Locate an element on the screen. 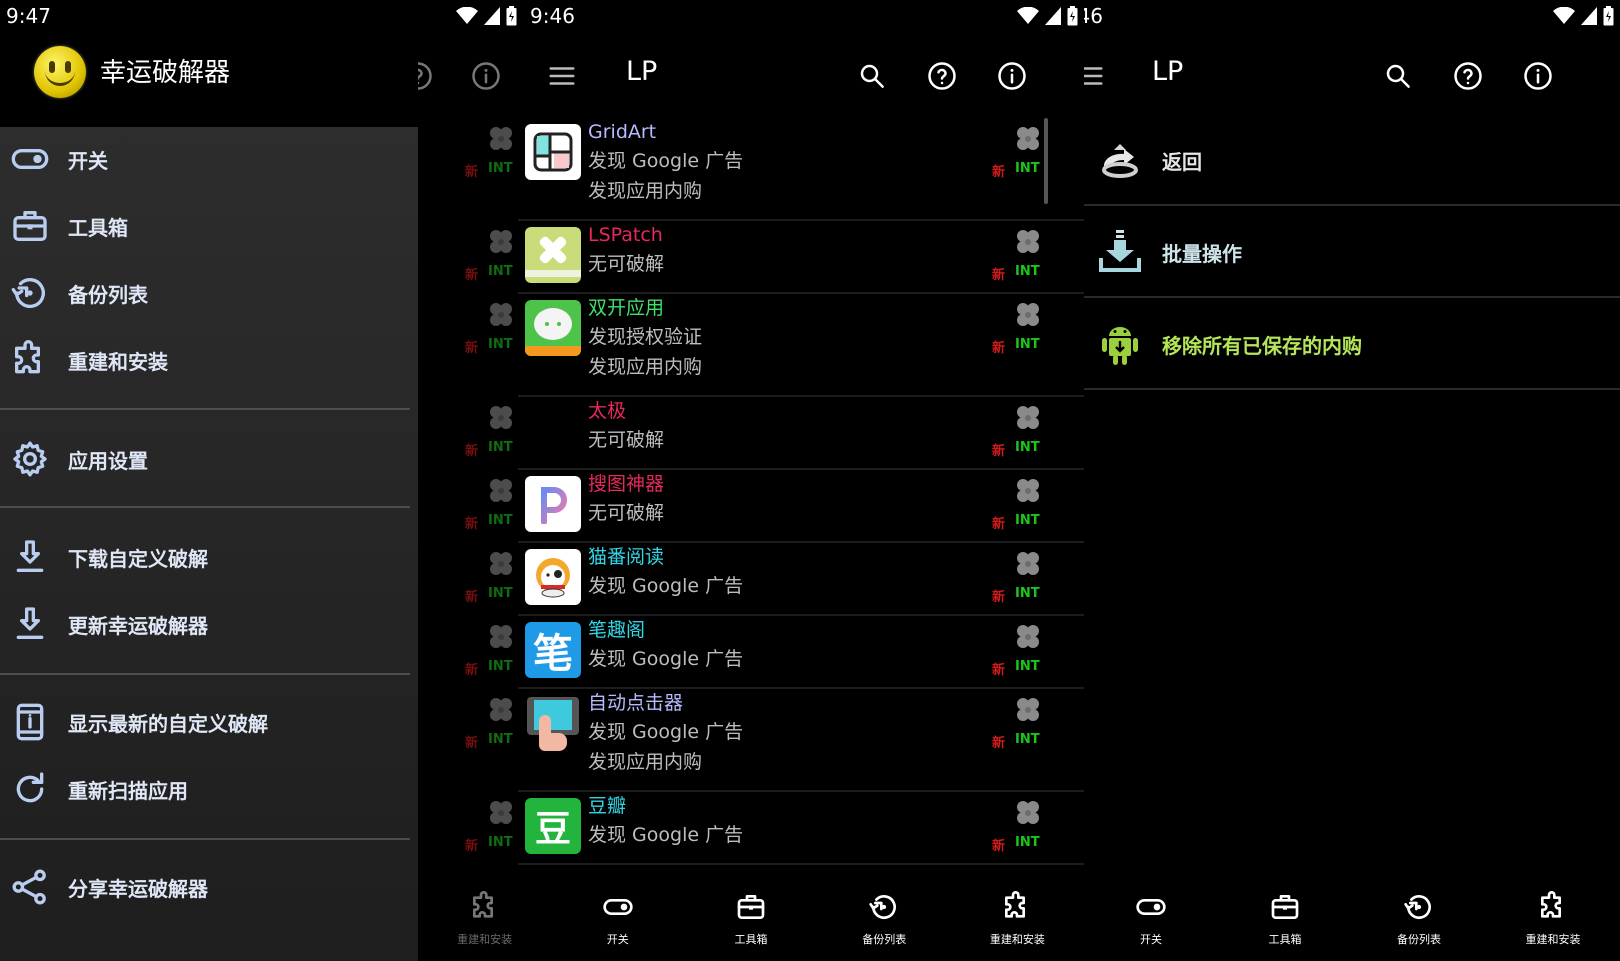 This screenshot has width=1620, height=961. context-menu-item: 返回 is located at coordinates (1352, 160).